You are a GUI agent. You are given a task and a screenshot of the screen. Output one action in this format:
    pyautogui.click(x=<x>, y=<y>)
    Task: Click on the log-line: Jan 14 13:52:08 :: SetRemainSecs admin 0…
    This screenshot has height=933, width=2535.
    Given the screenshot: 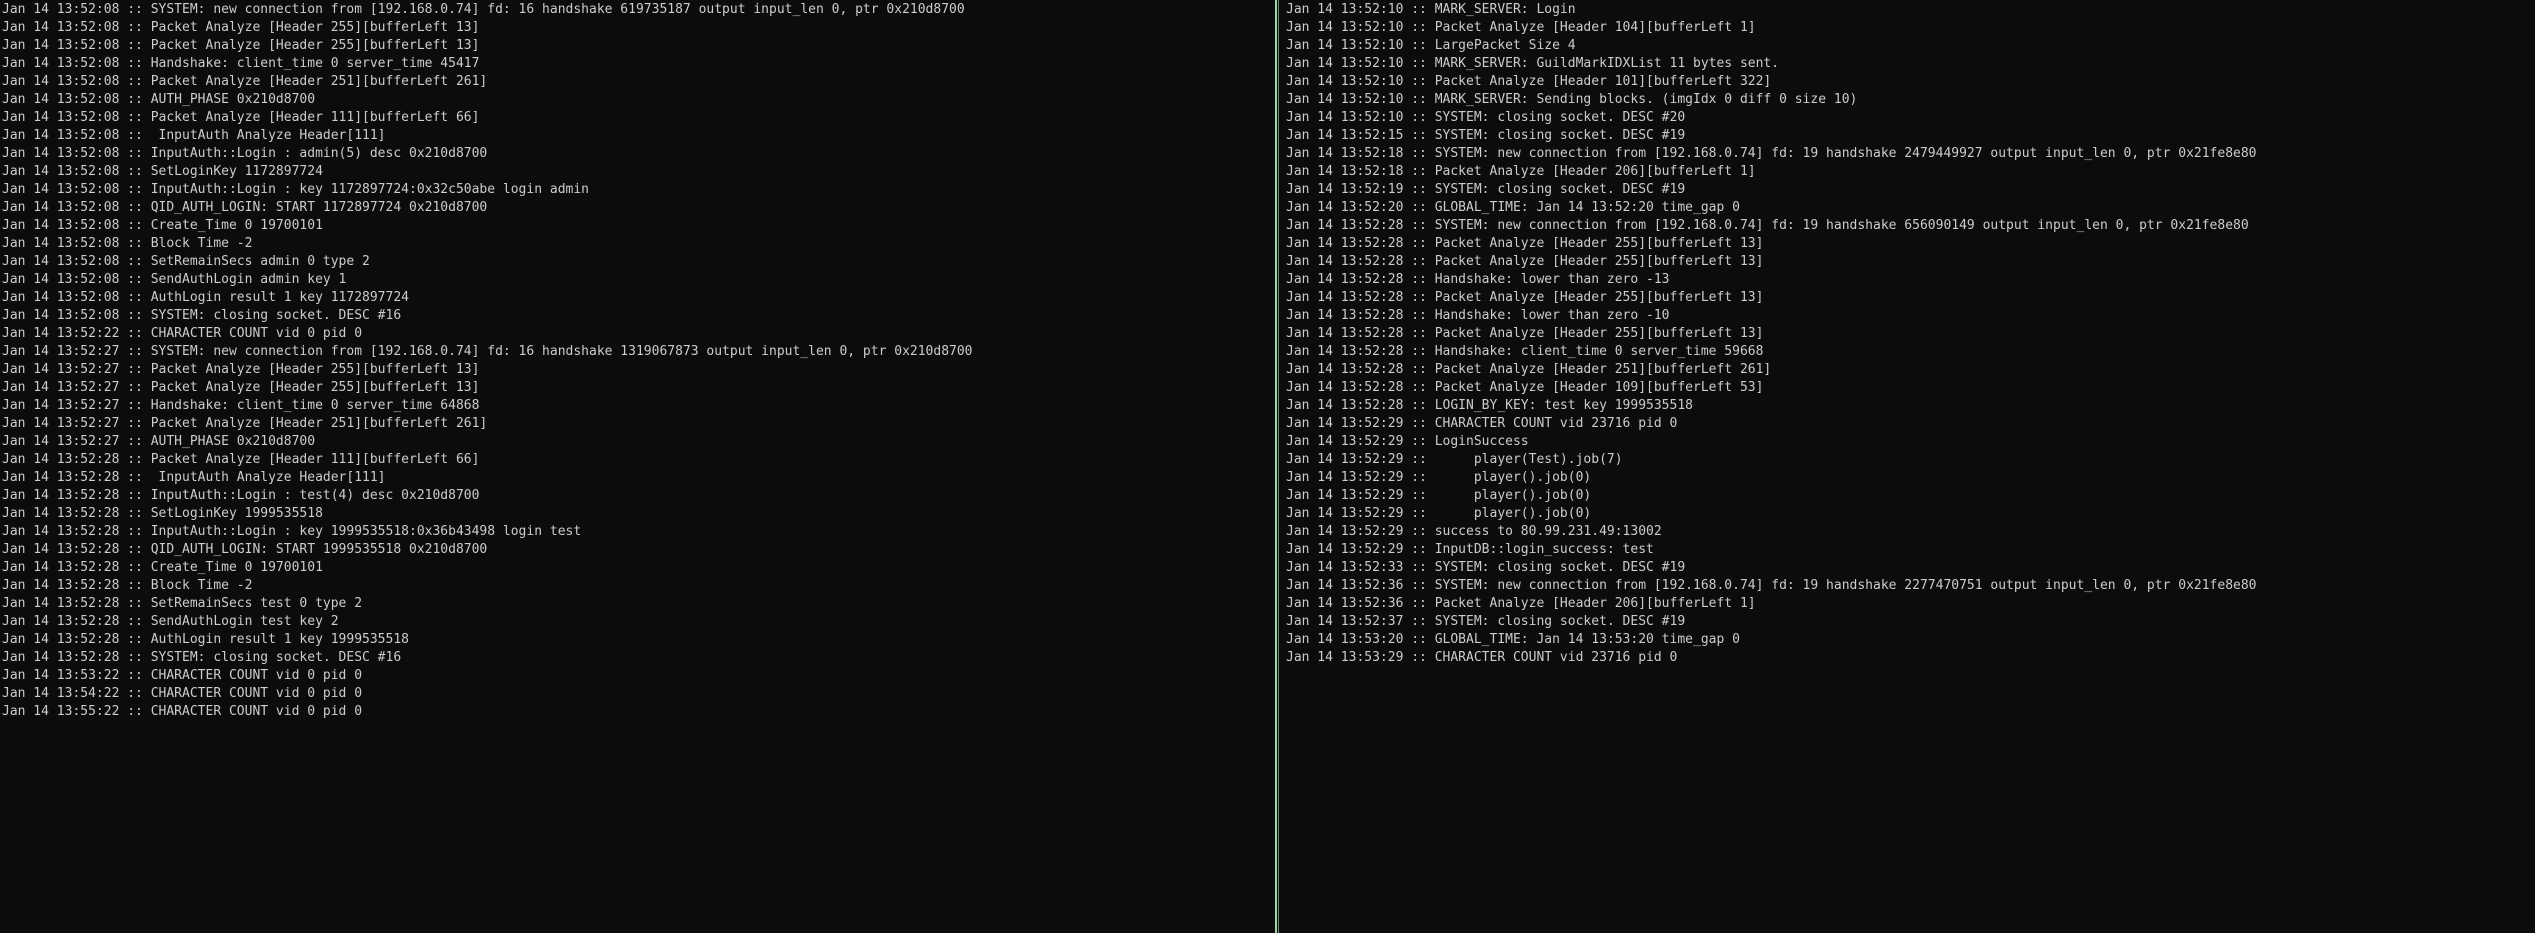 What is the action you would take?
    pyautogui.click(x=186, y=261)
    